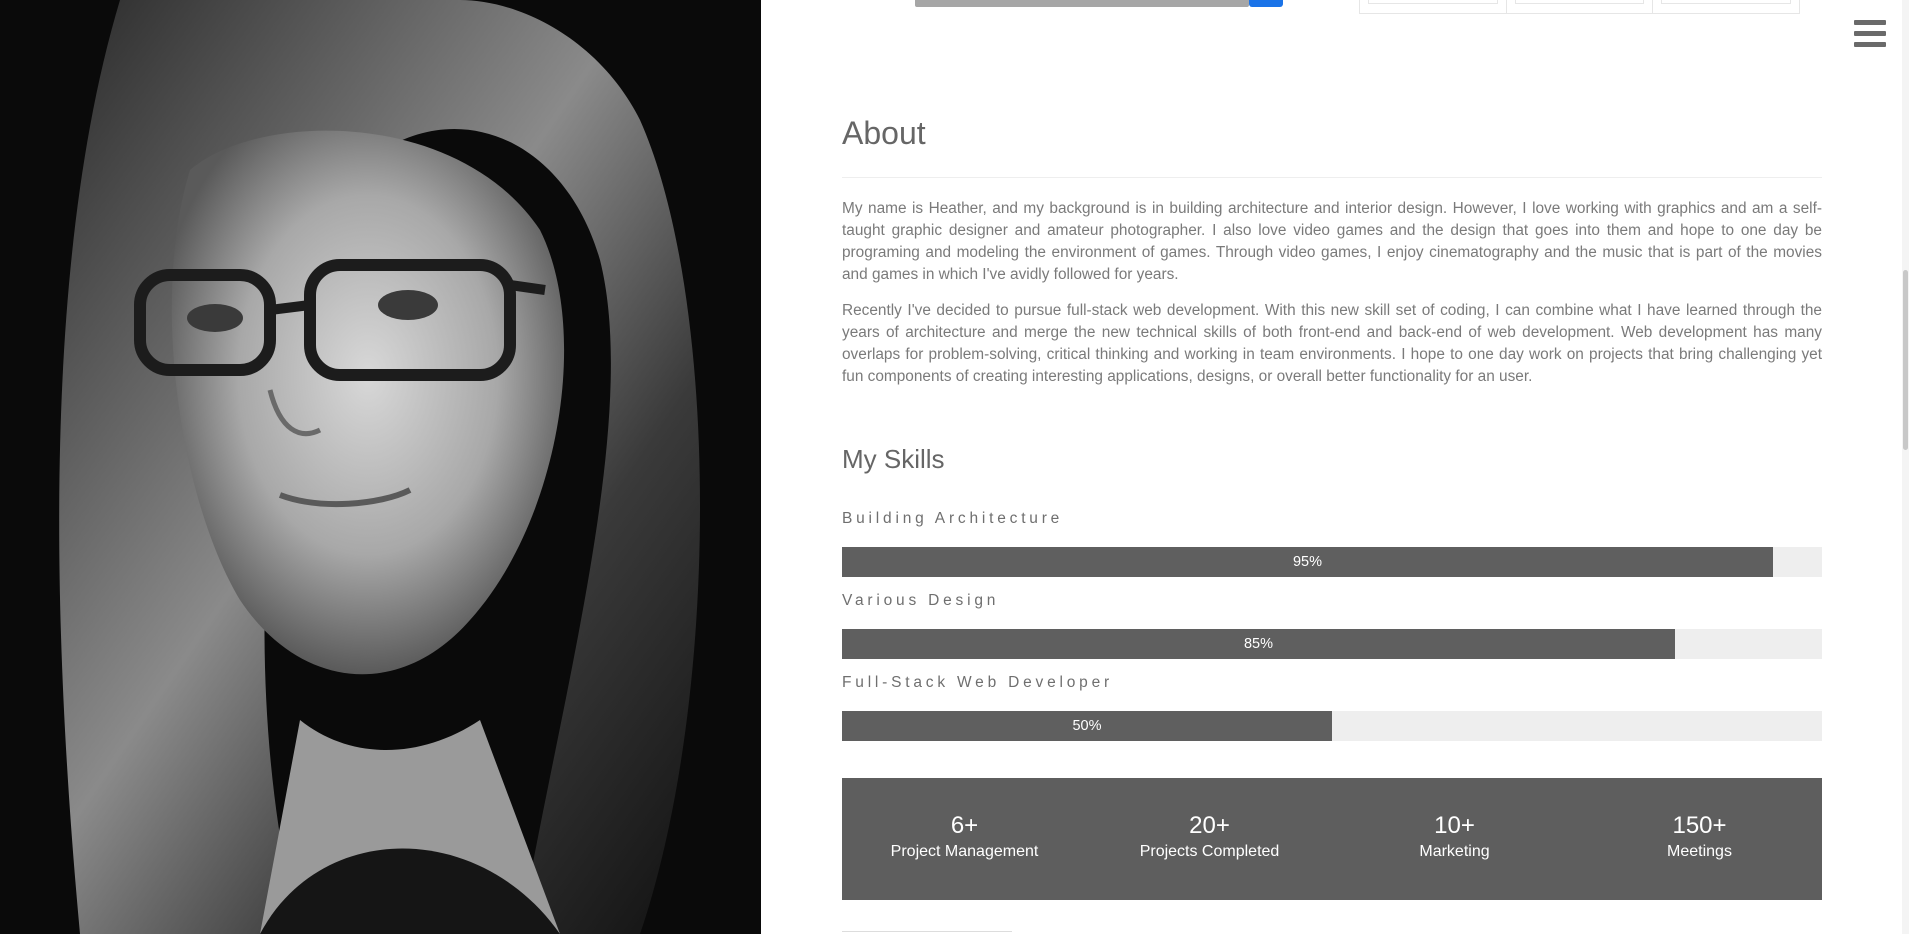 The width and height of the screenshot is (1909, 934). Describe the element at coordinates (1905, 467) in the screenshot. I see `page-scrollbar` at that location.